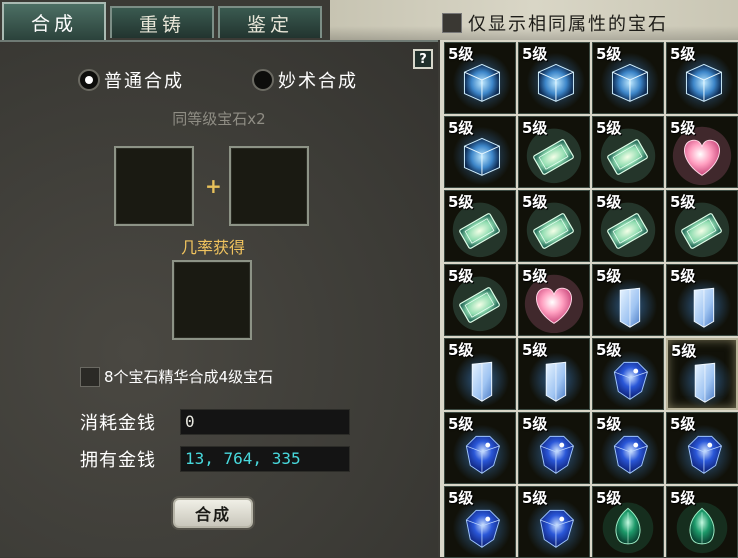 This screenshot has height=558, width=738. I want to click on filter-checkbox, so click(452, 23).